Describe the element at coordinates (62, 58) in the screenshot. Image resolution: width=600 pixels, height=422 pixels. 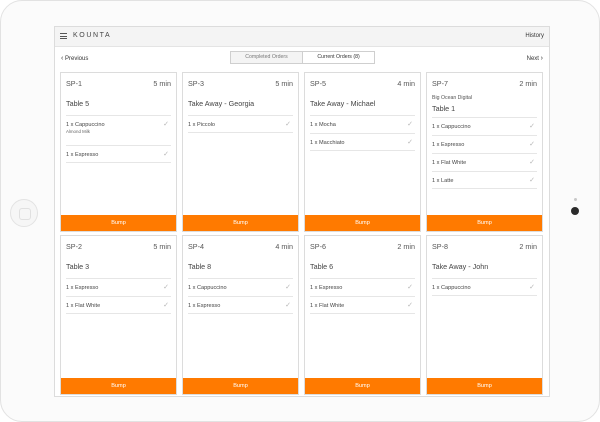
I see `chevron-left-icon: ‹` at that location.